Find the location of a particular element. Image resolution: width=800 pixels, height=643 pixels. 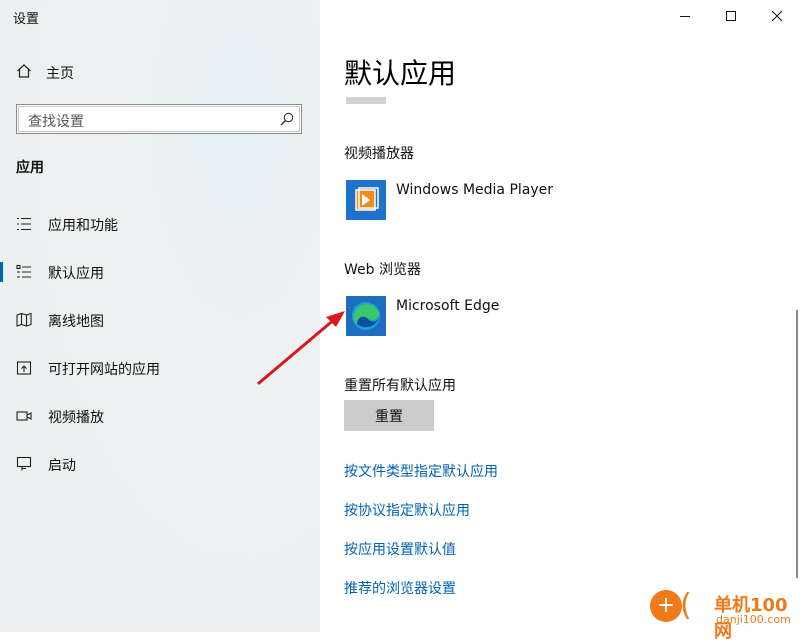

startup-icon is located at coordinates (24, 464).